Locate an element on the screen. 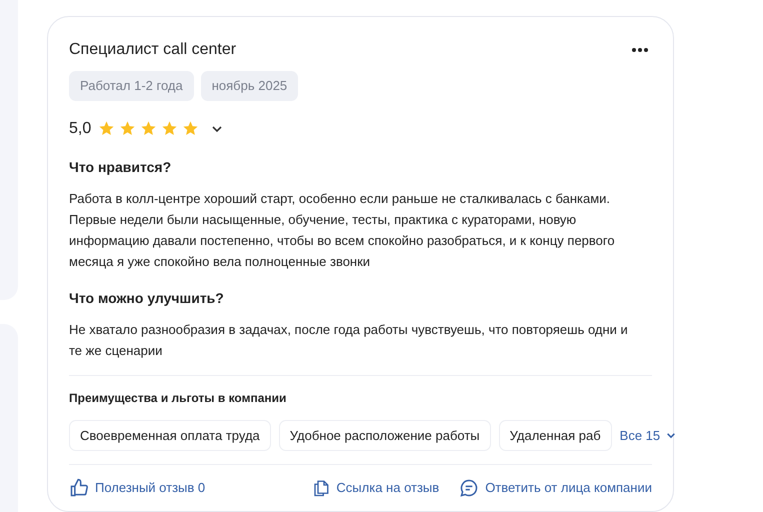 Image resolution: width=763 pixels, height=512 pixels. copy-icon is located at coordinates (321, 488).